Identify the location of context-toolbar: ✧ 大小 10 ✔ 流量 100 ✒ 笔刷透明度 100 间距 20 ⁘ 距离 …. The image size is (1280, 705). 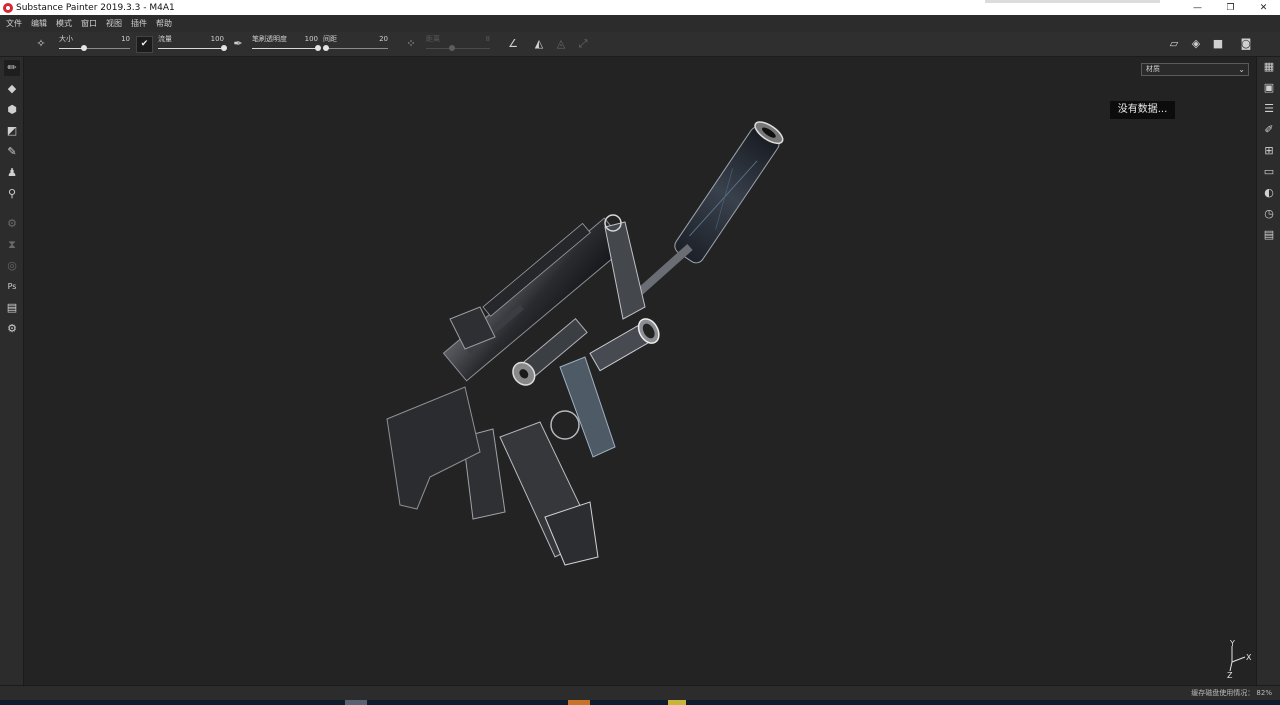
(640, 44).